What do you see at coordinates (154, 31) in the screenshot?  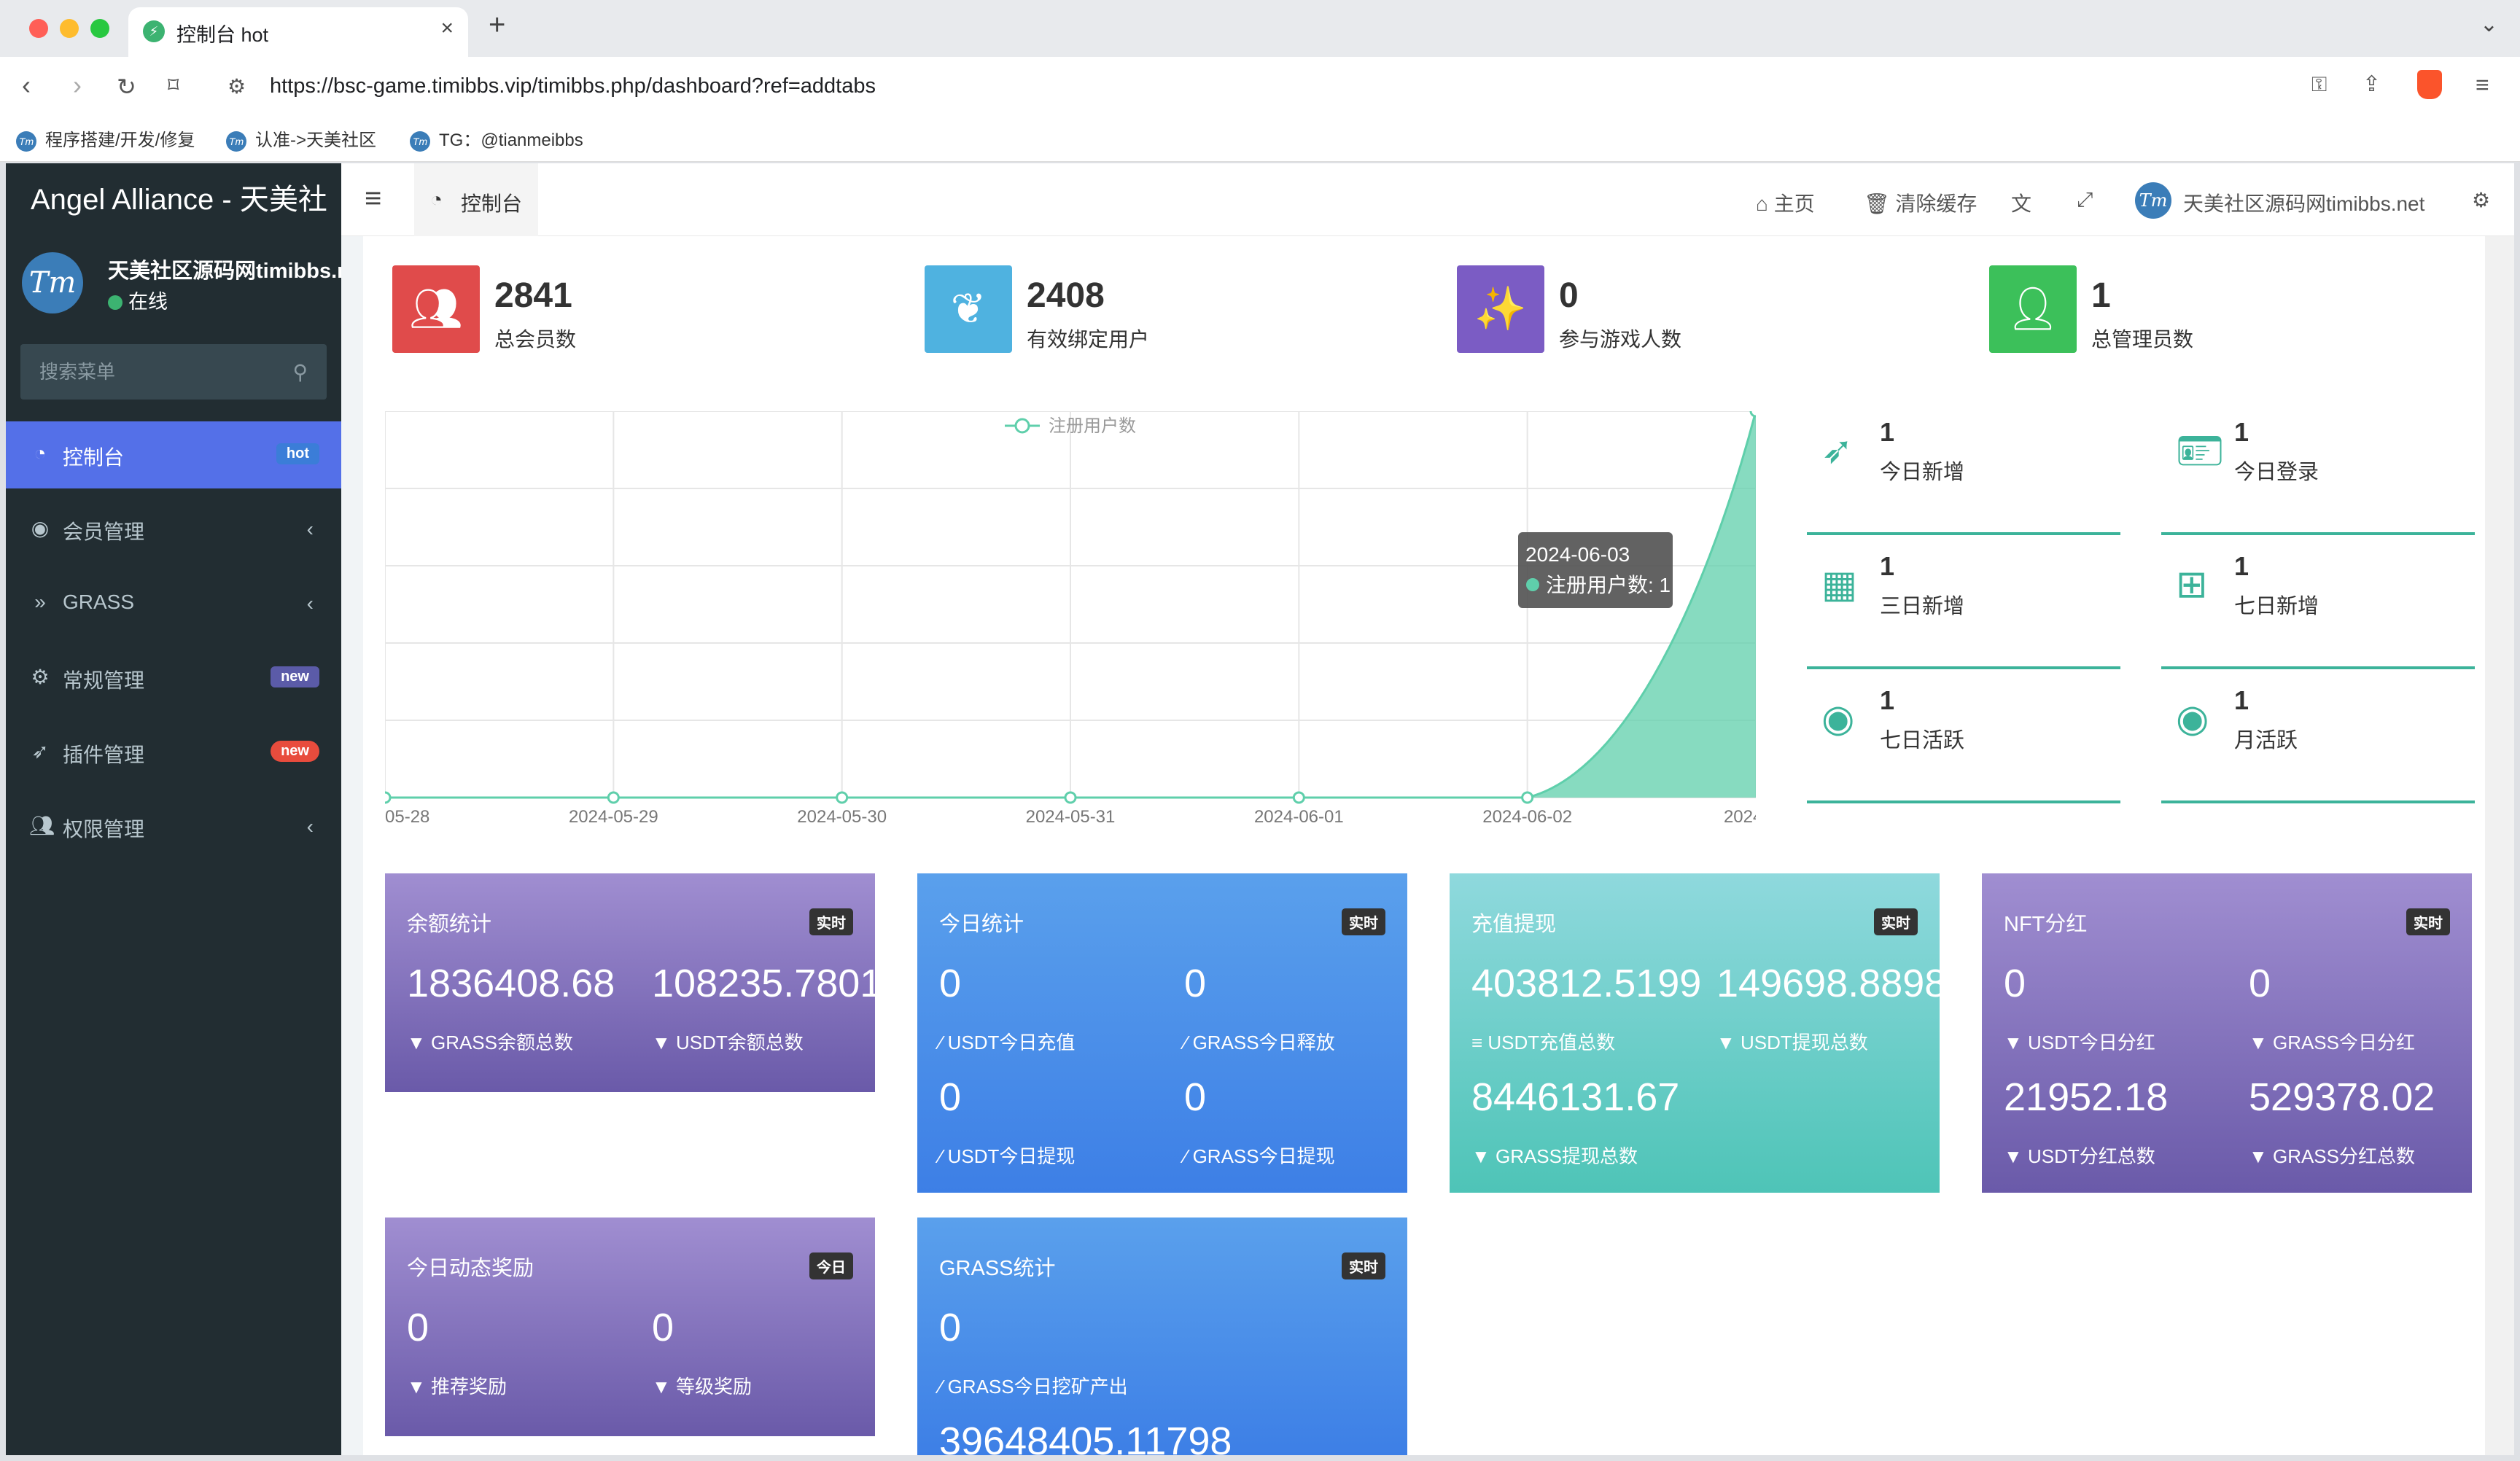 I see `tab-favicon-icon: ⚡` at bounding box center [154, 31].